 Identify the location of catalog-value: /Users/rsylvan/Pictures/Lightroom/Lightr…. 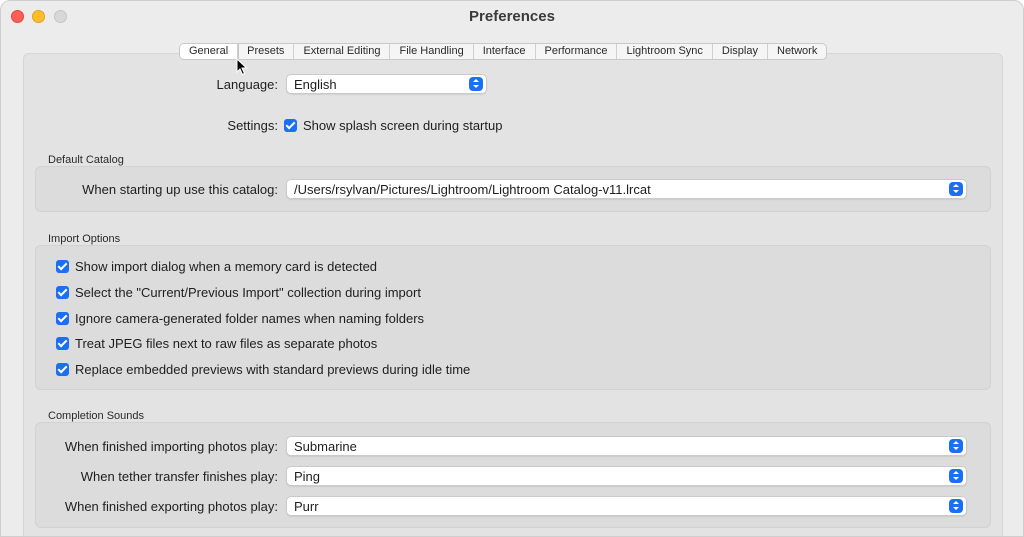
(472, 189).